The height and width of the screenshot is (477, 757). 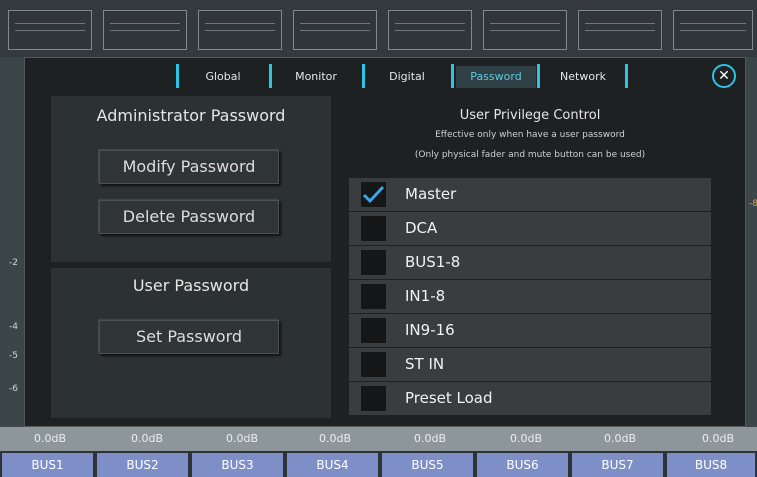 What do you see at coordinates (13, 327) in the screenshot?
I see `scale-mark: -4` at bounding box center [13, 327].